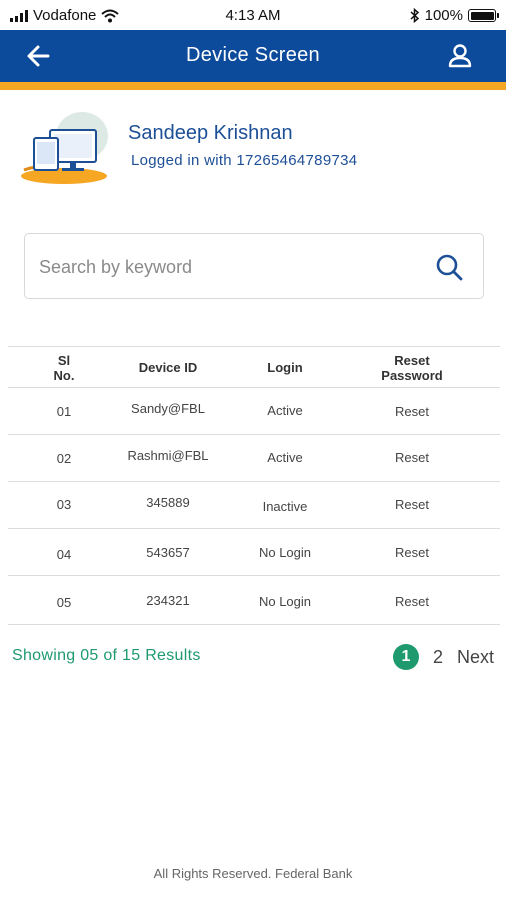  I want to click on row-device-id: 234321, so click(168, 600).